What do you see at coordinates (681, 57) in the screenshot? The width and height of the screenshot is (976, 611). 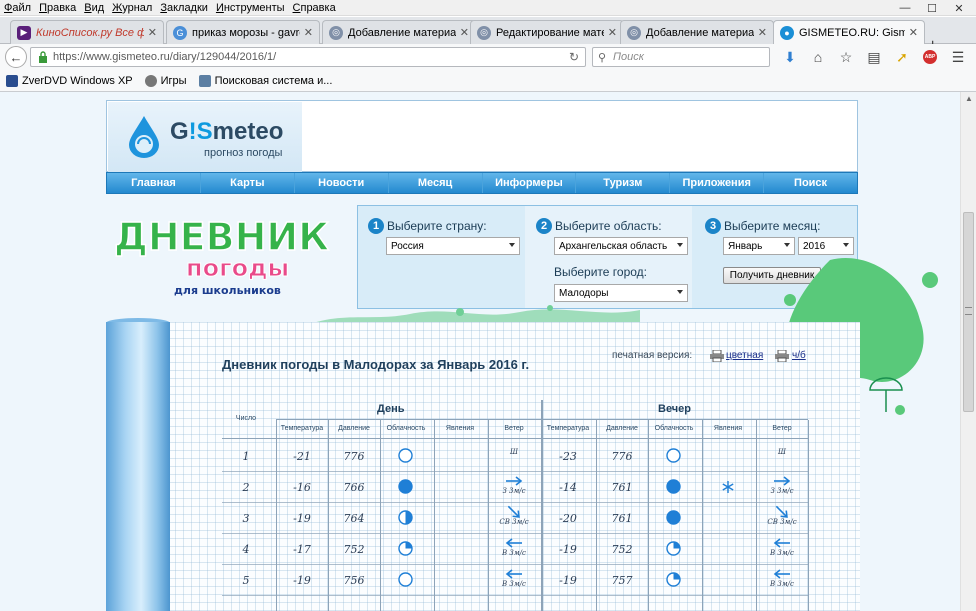 I see `search-input: ⚲ Поиск` at bounding box center [681, 57].